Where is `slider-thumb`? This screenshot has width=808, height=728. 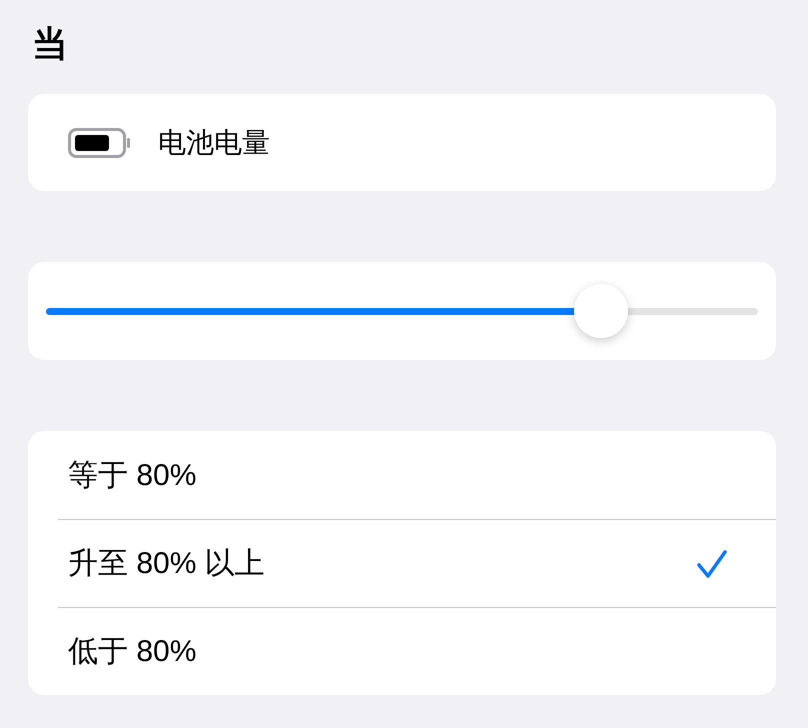
slider-thumb is located at coordinates (601, 311).